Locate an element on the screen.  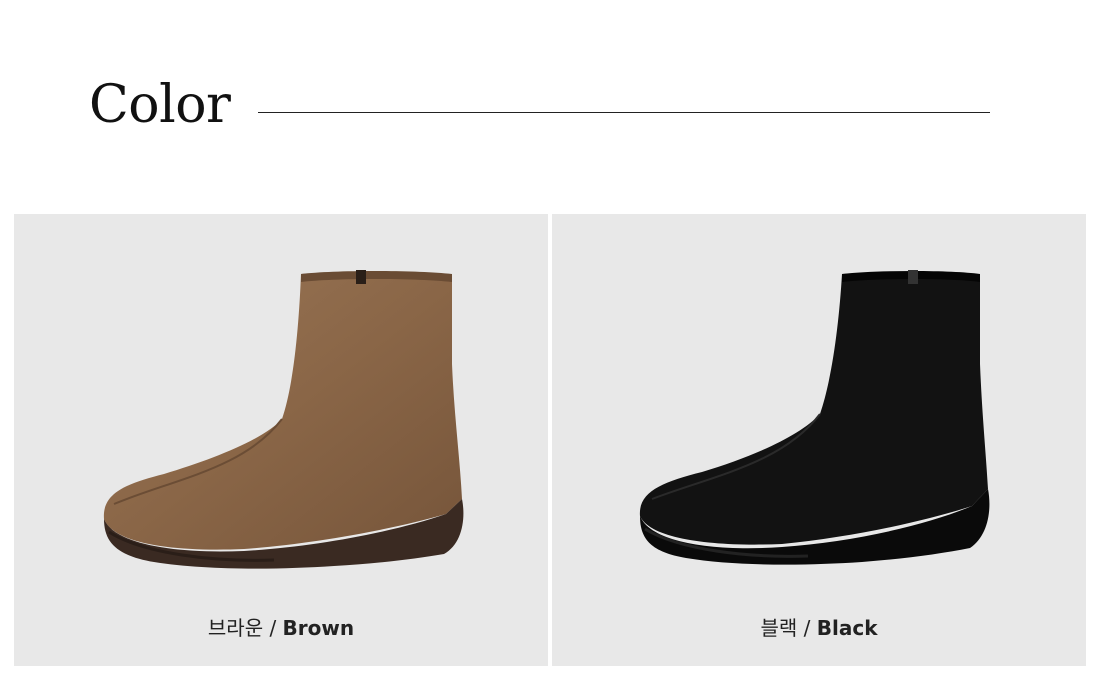
color-name-en: Brown is located at coordinates (318, 628).